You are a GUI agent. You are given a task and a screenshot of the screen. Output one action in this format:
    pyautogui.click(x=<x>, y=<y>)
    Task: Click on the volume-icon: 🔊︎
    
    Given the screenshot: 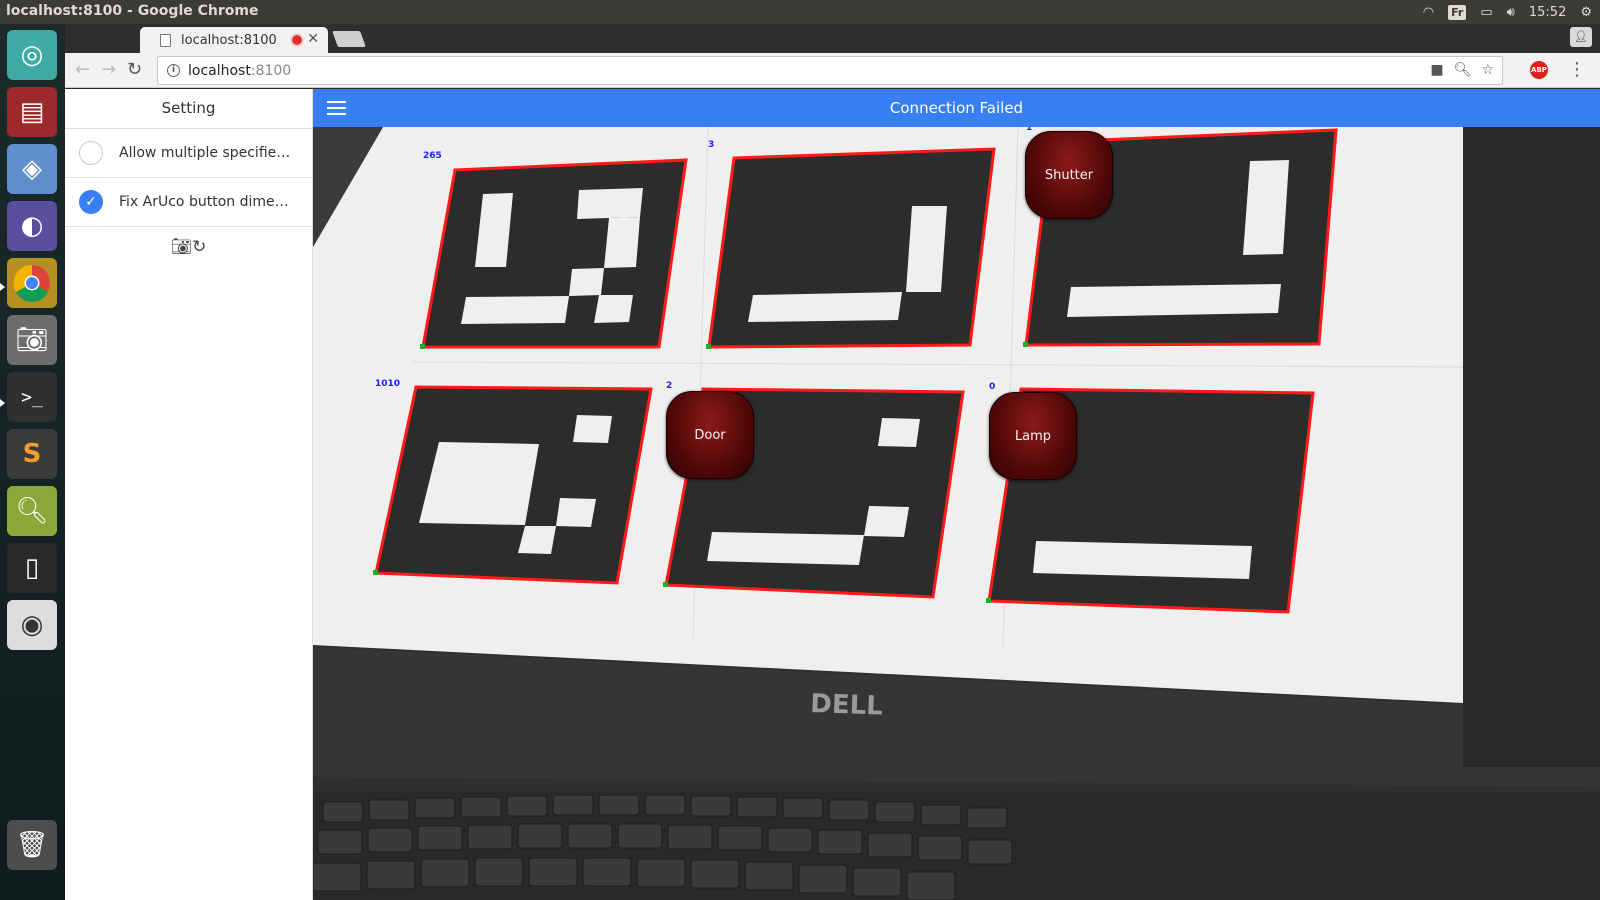 What is the action you would take?
    pyautogui.click(x=1511, y=12)
    